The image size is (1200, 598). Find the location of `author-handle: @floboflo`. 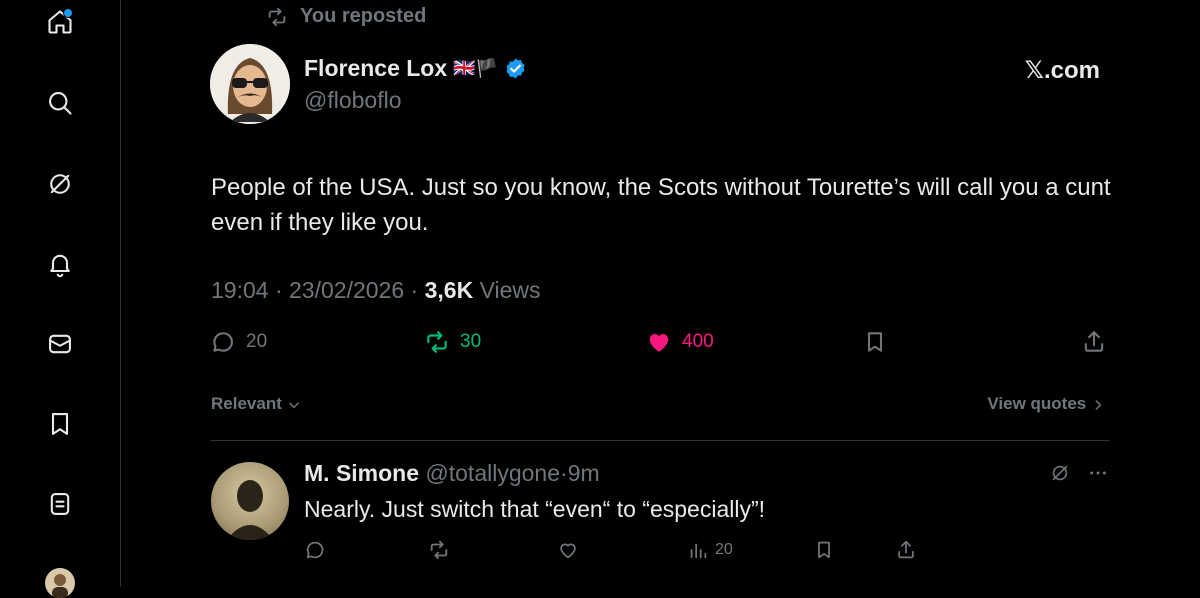

author-handle: @floboflo is located at coordinates (353, 100).